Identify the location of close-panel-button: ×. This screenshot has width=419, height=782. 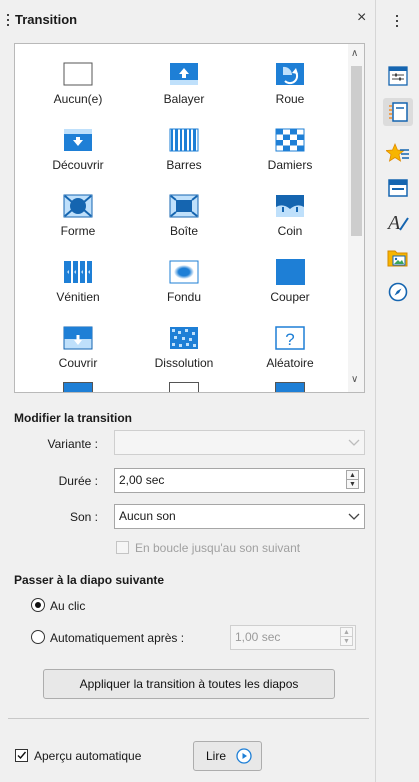
(361, 18).